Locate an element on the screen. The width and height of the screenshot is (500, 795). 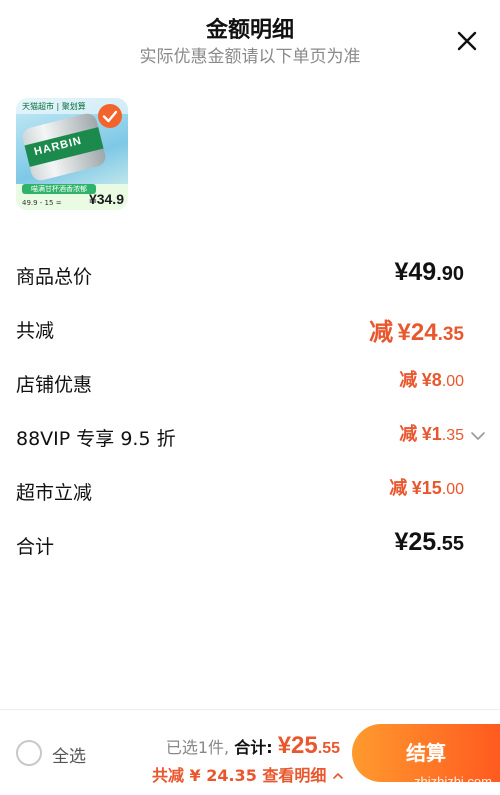
savings-summary: 共减 ¥ 24.35 查看明细 is located at coordinates (248, 774).